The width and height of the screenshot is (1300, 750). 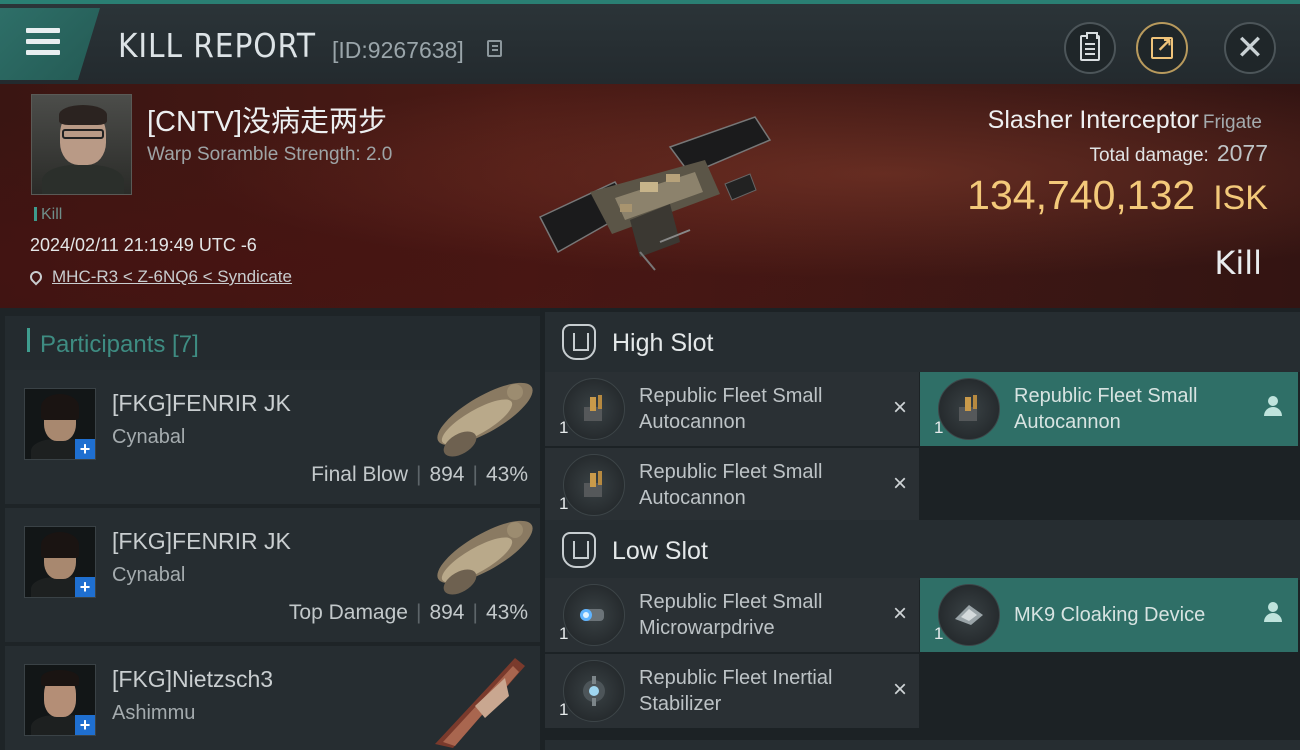 I want to click on location-pin-icon, so click(x=36, y=277).